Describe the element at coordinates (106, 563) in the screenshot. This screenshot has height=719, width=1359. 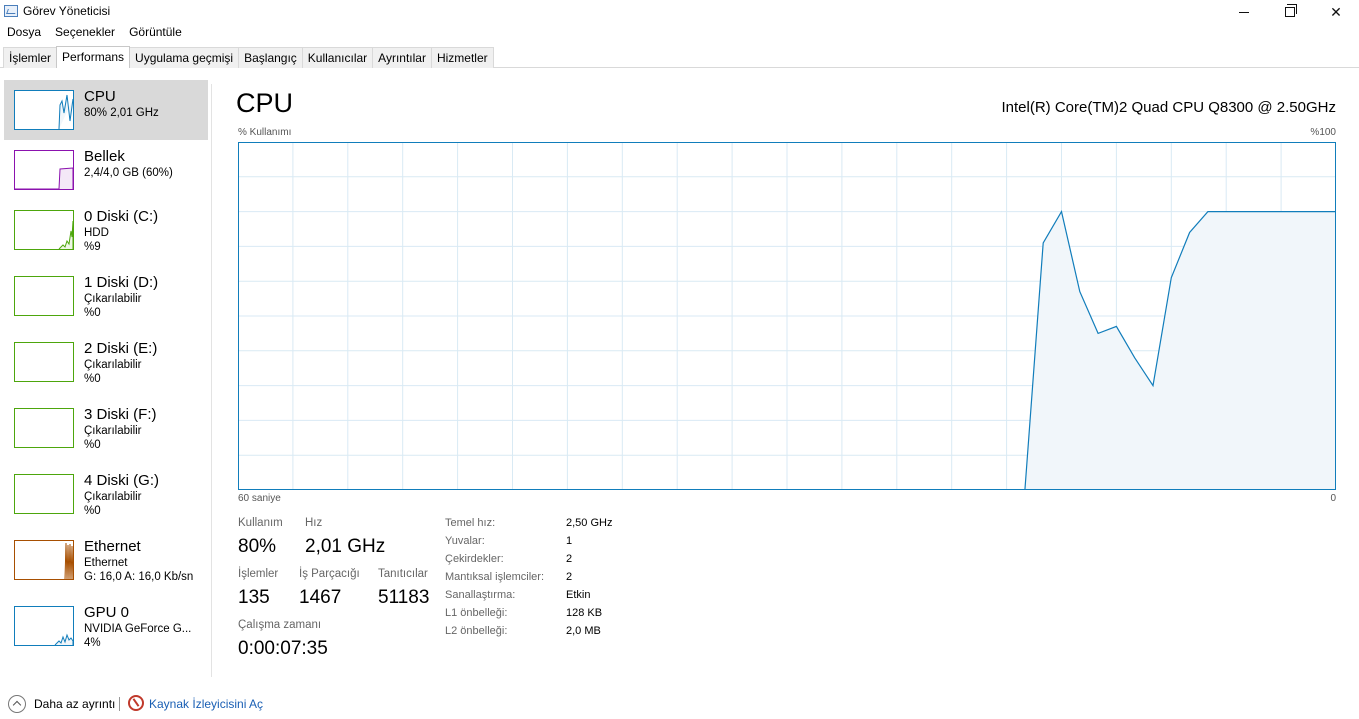
I see `sidebar-item-type: Ethernet` at that location.